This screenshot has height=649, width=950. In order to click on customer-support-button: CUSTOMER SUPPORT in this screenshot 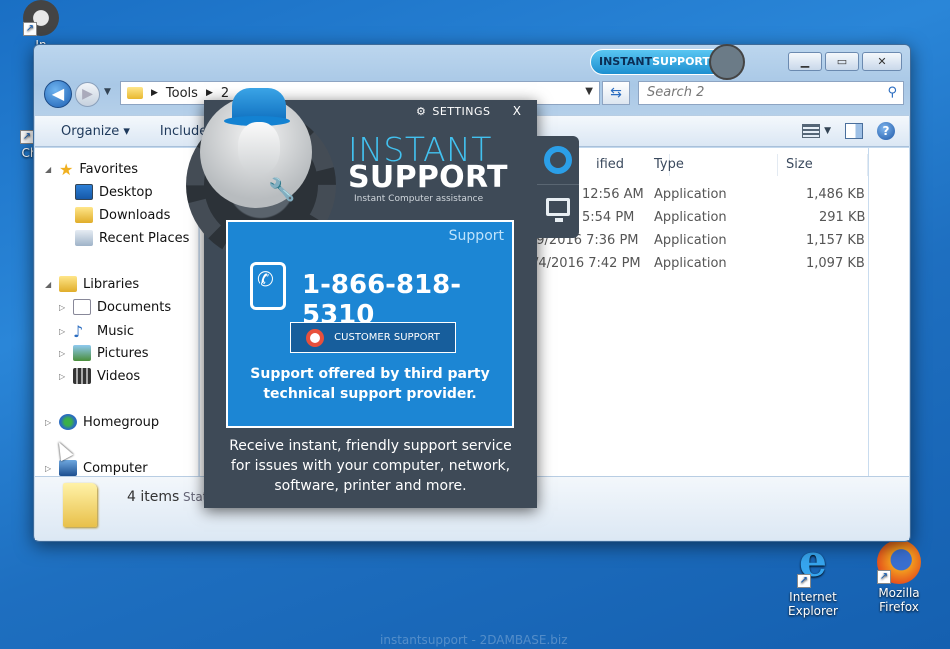, I will do `click(373, 337)`.